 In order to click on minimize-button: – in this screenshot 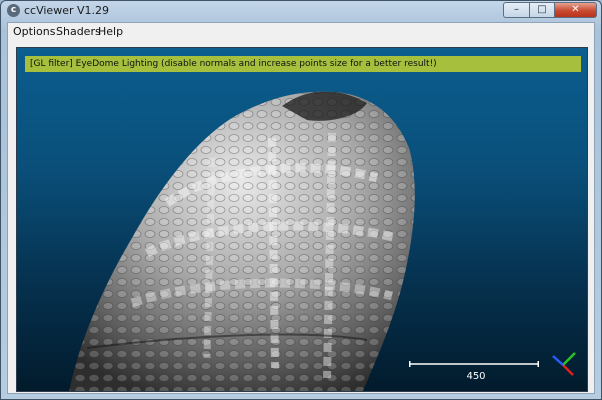, I will do `click(516, 10)`.